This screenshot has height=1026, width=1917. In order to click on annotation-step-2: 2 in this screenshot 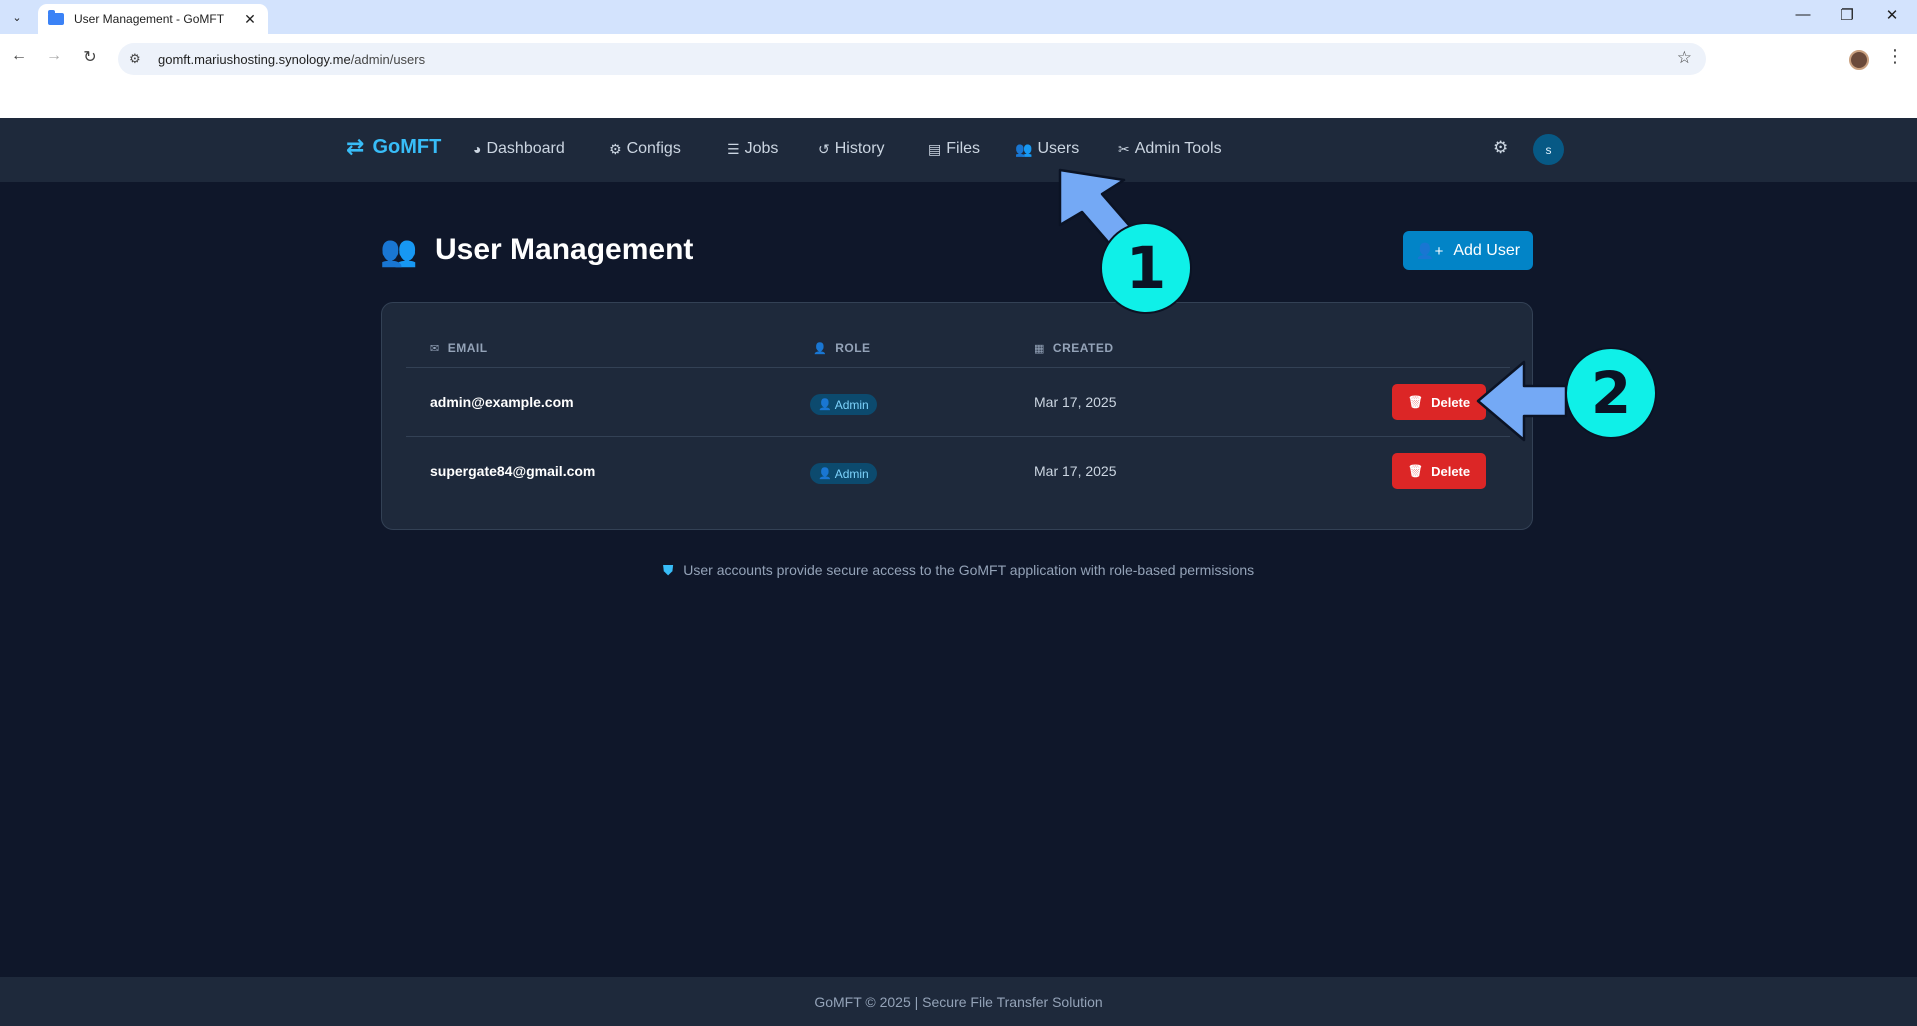, I will do `click(1611, 393)`.